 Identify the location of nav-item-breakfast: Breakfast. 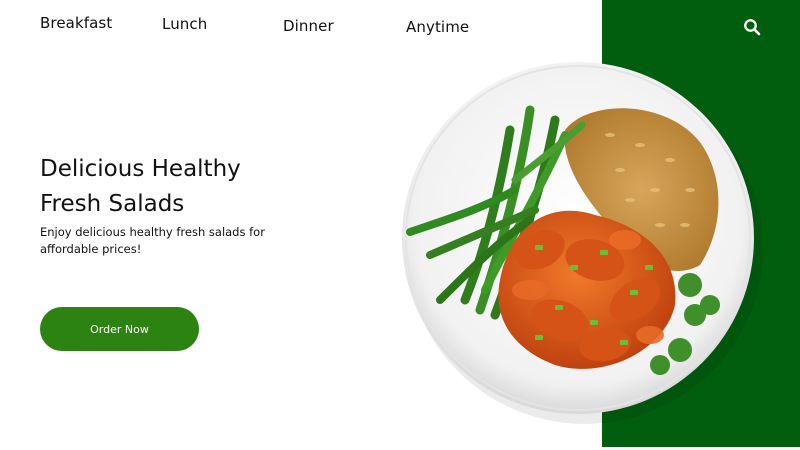
(76, 23).